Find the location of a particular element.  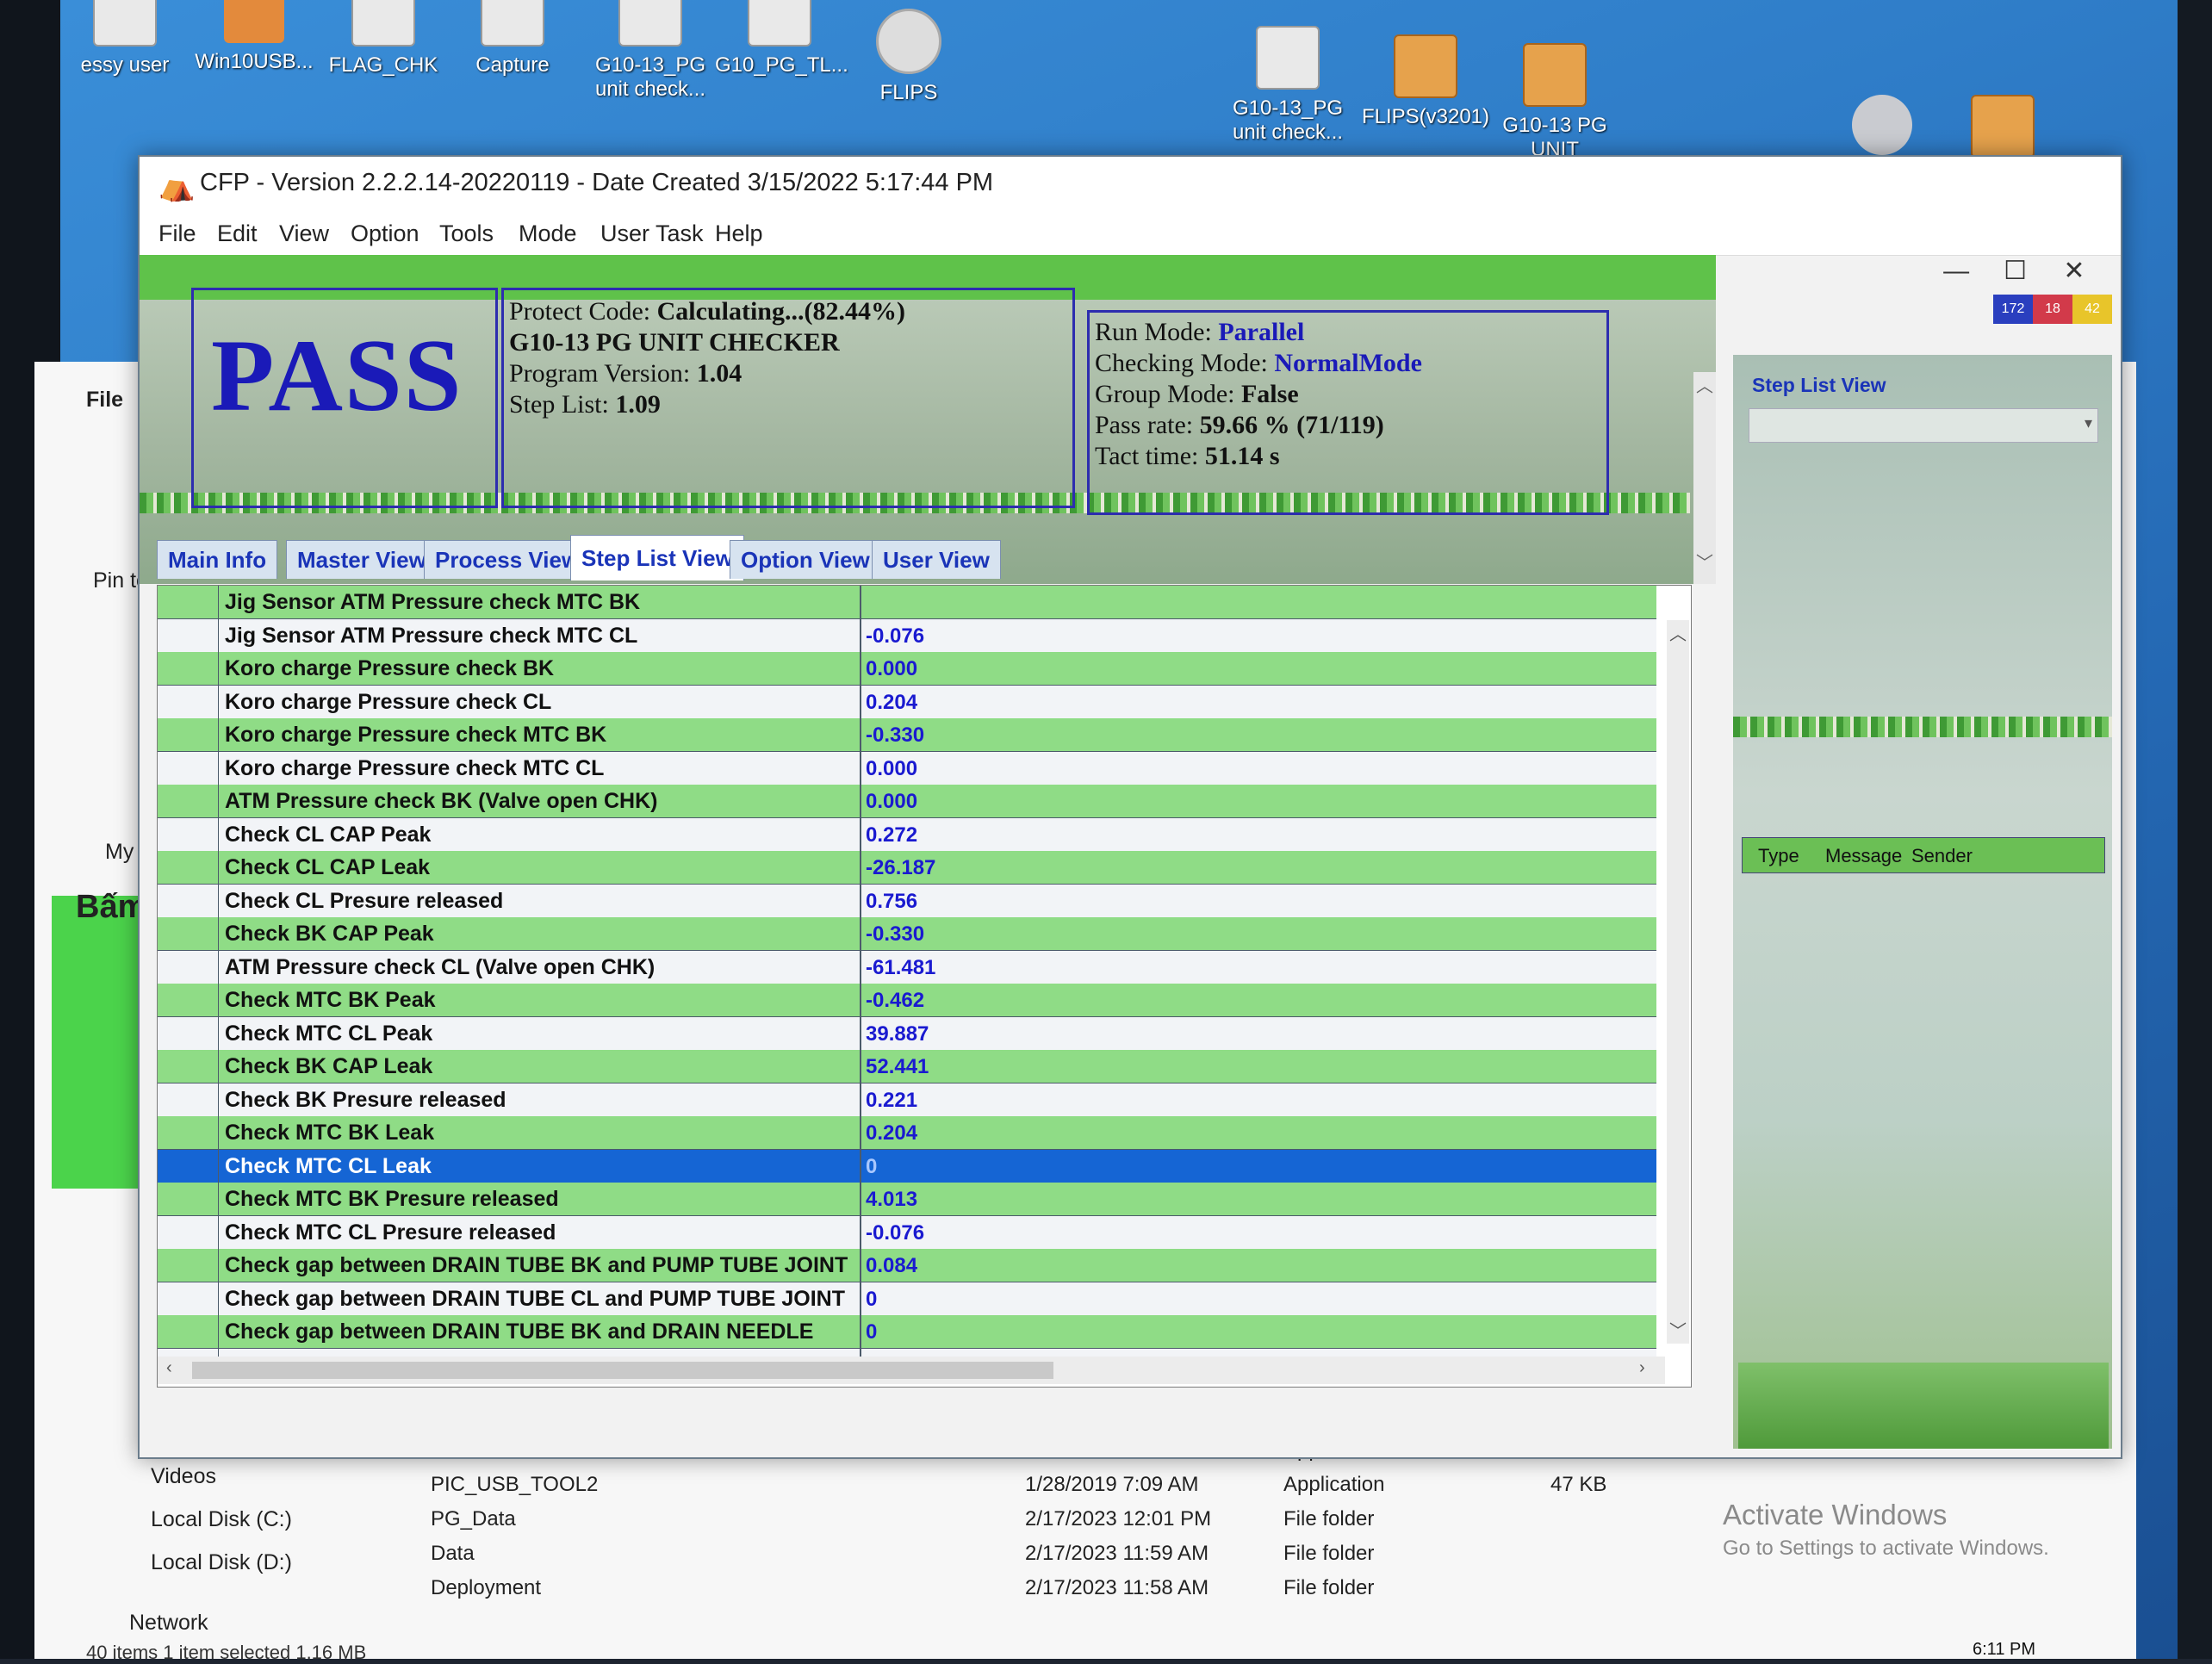

menu-edit: Edit is located at coordinates (237, 233).